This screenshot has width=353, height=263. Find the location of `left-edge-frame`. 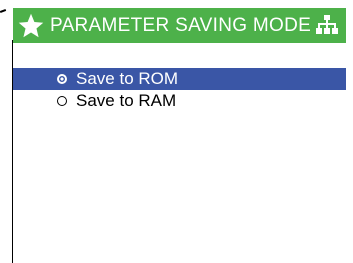

left-edge-frame is located at coordinates (7, 131).